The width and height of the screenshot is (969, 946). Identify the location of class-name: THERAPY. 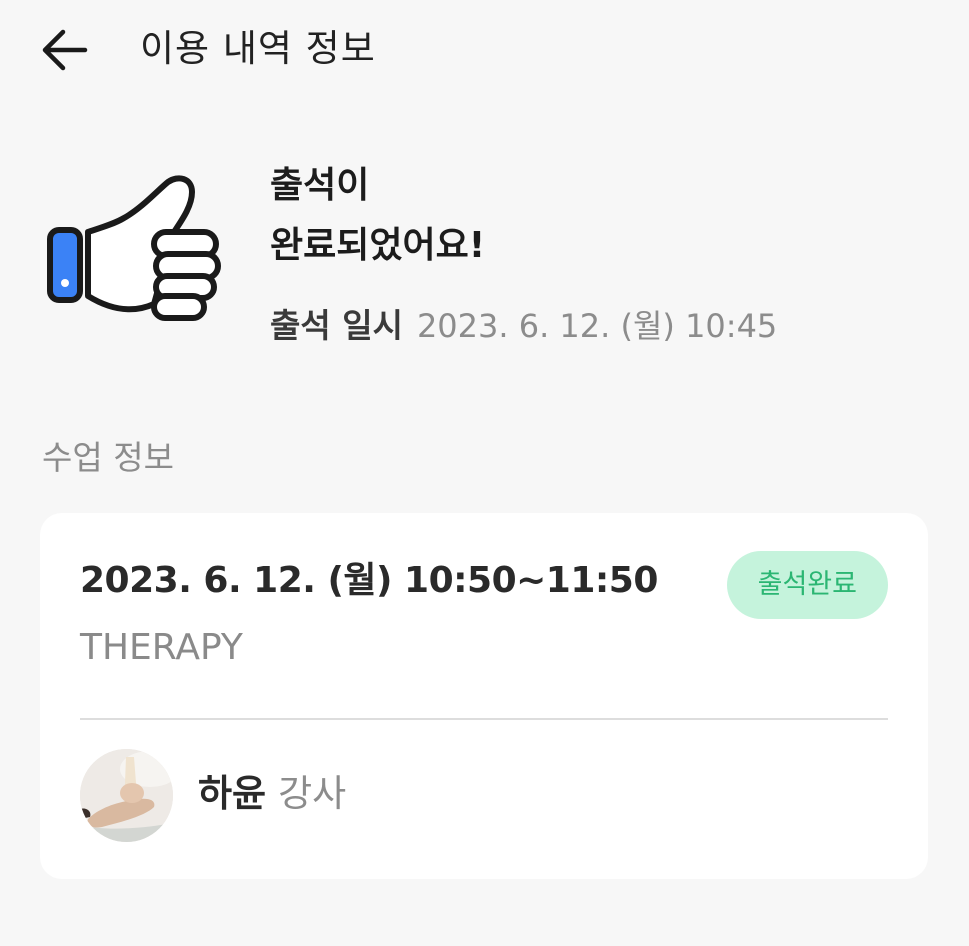
(161, 647).